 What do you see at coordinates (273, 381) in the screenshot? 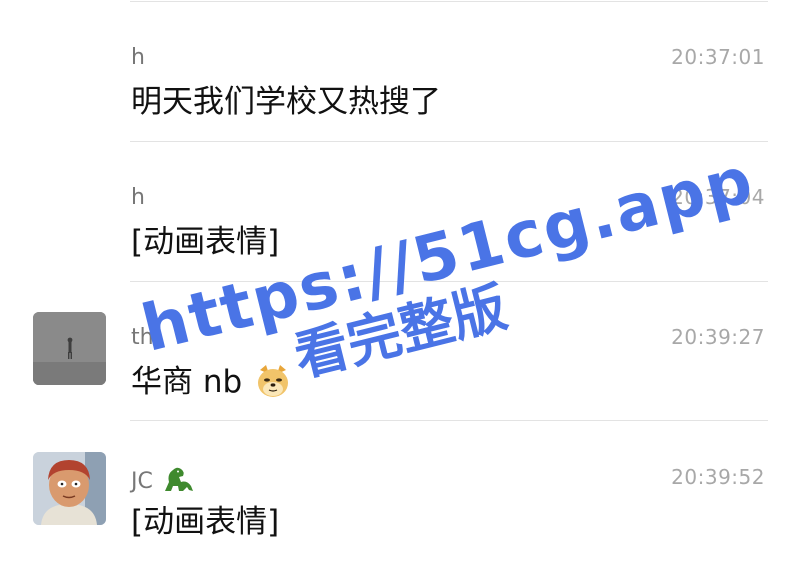
I see `doge-emoji` at bounding box center [273, 381].